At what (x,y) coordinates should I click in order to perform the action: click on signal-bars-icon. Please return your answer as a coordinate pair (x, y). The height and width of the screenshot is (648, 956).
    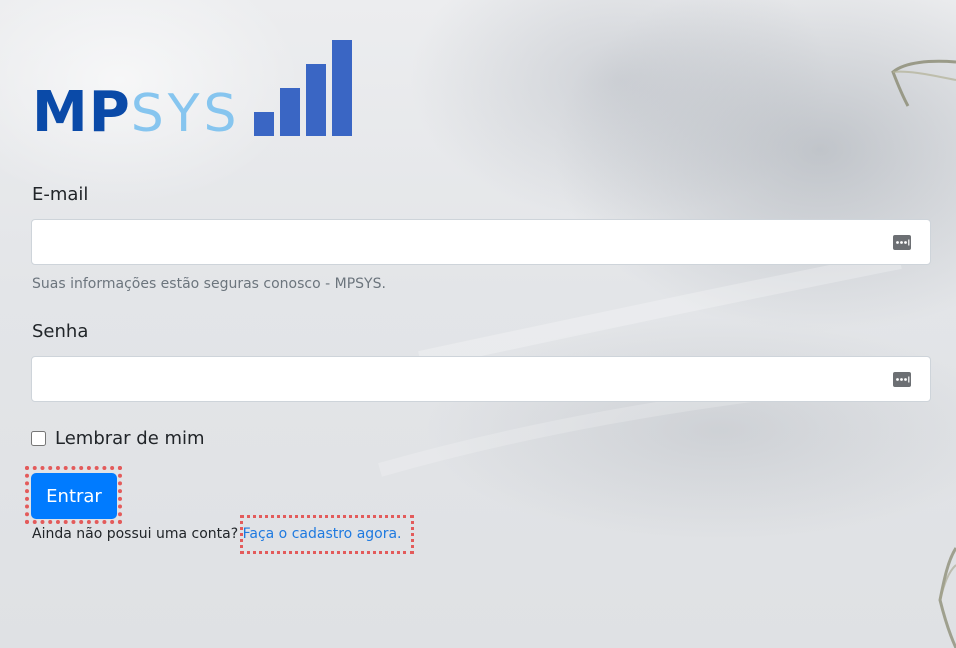
    Looking at the image, I should click on (303, 88).